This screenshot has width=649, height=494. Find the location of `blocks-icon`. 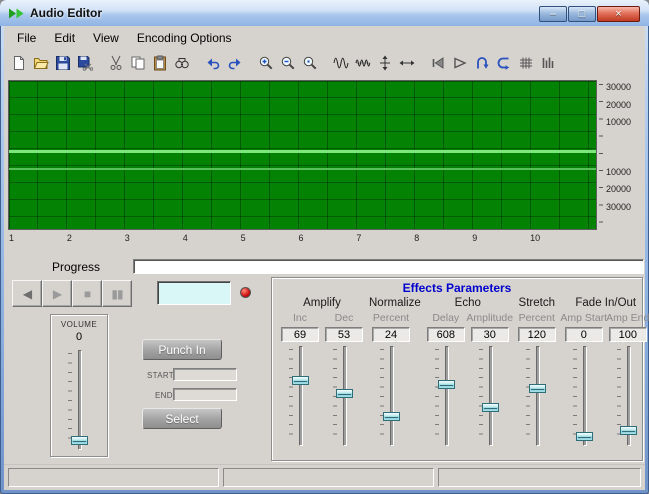

blocks-icon is located at coordinates (526, 63).